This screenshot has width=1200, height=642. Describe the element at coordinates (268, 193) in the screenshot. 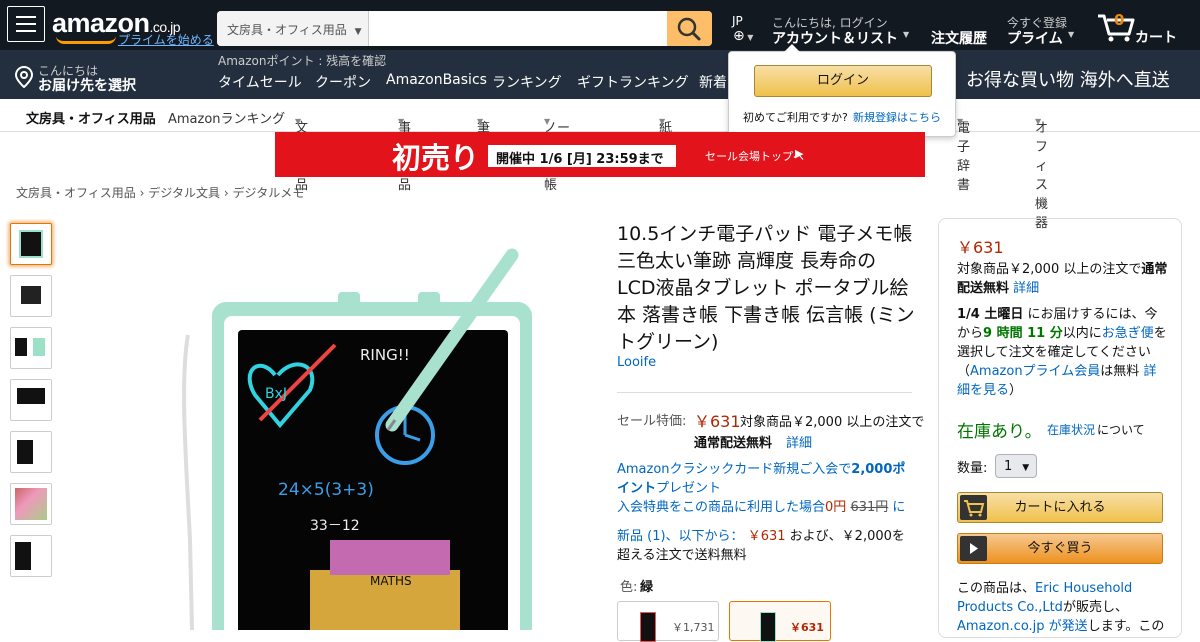

I see `breadcrumb-item: デジタルメモ` at that location.